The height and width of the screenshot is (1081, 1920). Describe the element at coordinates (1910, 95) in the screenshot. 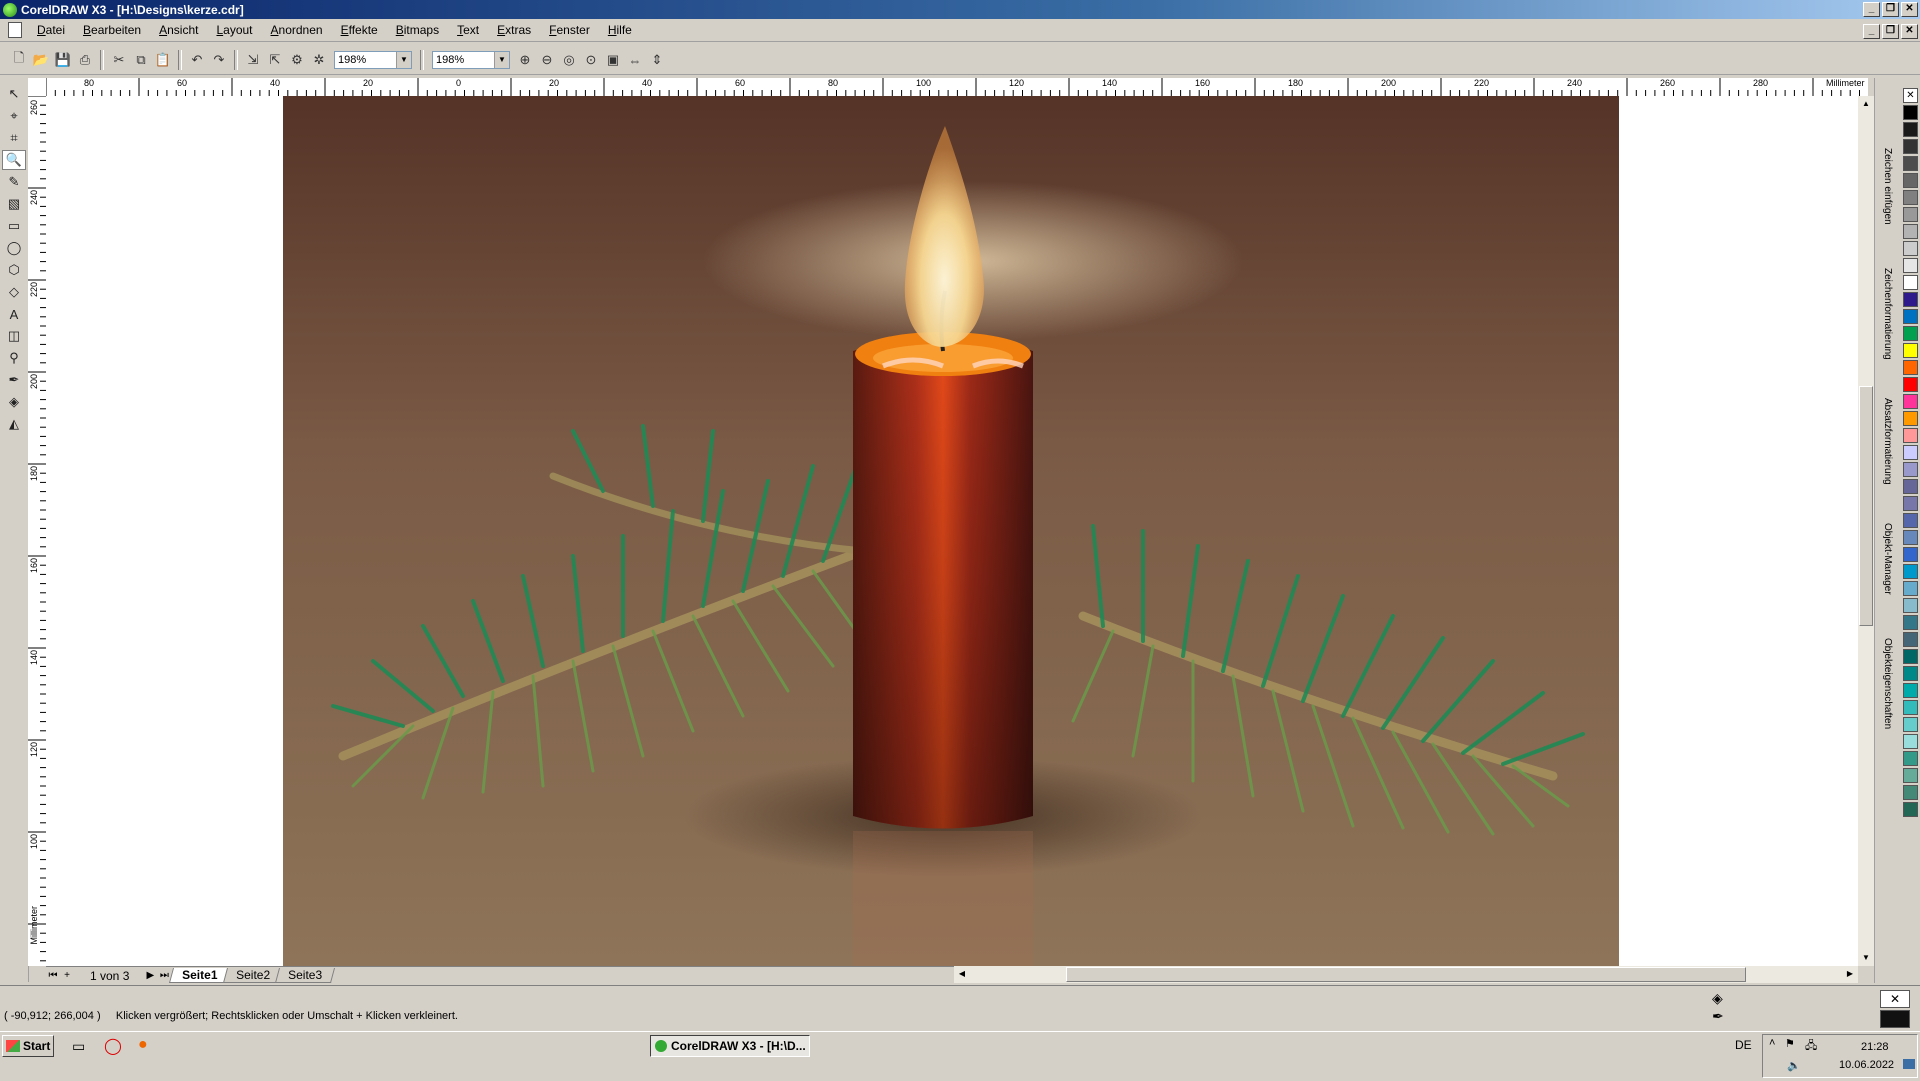

I see `no-color-swatch: ✕` at that location.